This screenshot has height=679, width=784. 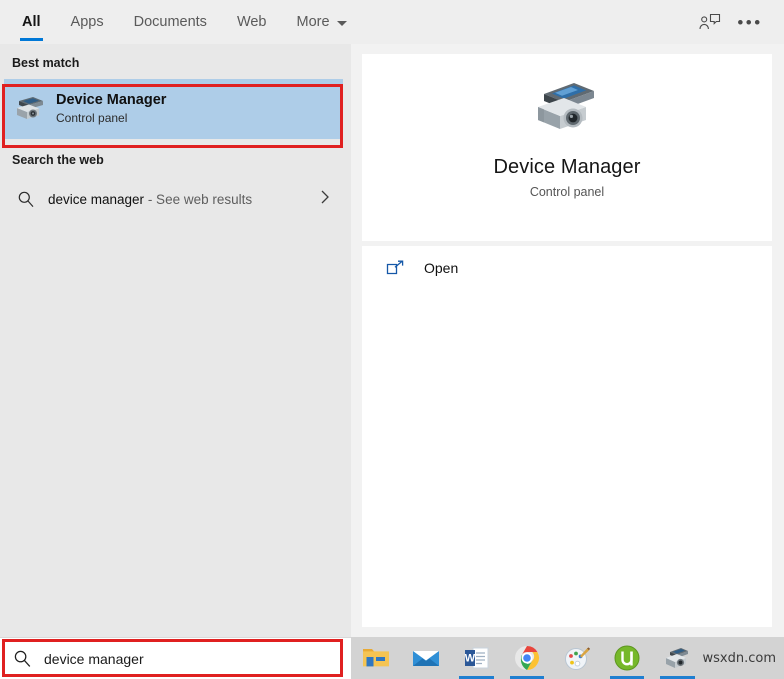 I want to click on chevron-down-icon, so click(x=341, y=23).